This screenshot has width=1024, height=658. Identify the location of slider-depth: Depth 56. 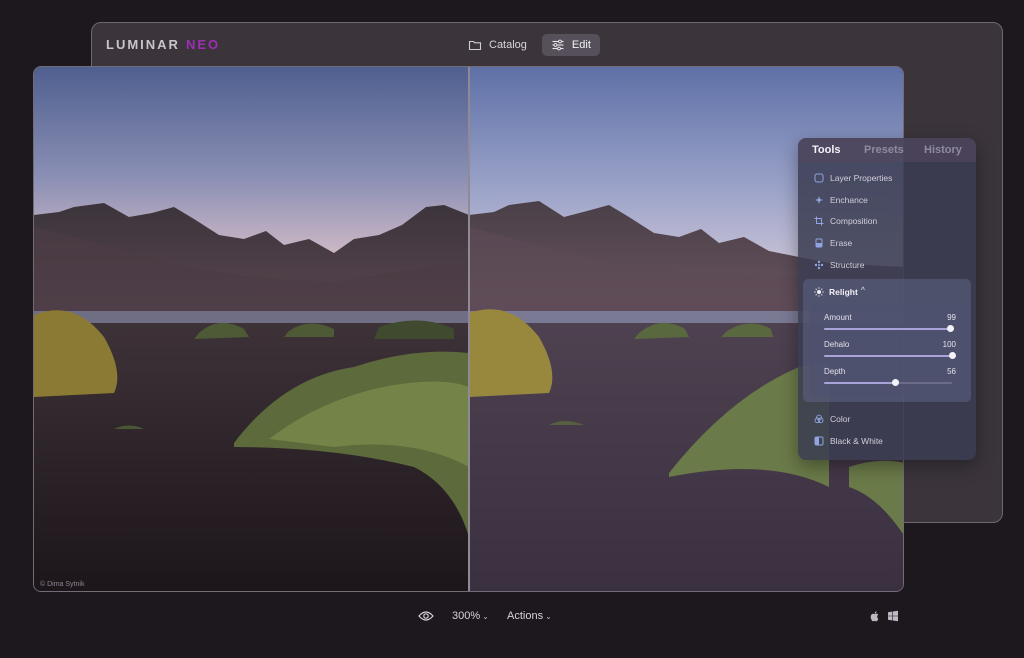
(890, 379).